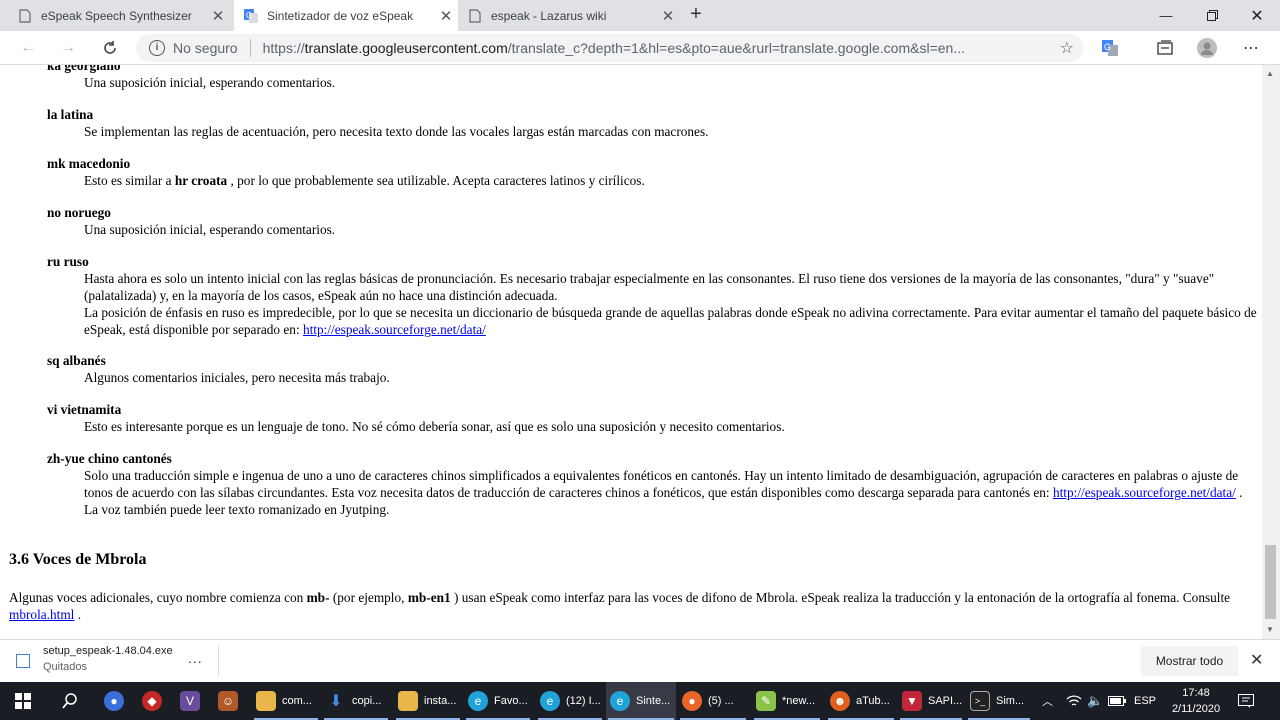 The height and width of the screenshot is (720, 1280). I want to click on app-v-icon: V, so click(190, 701).